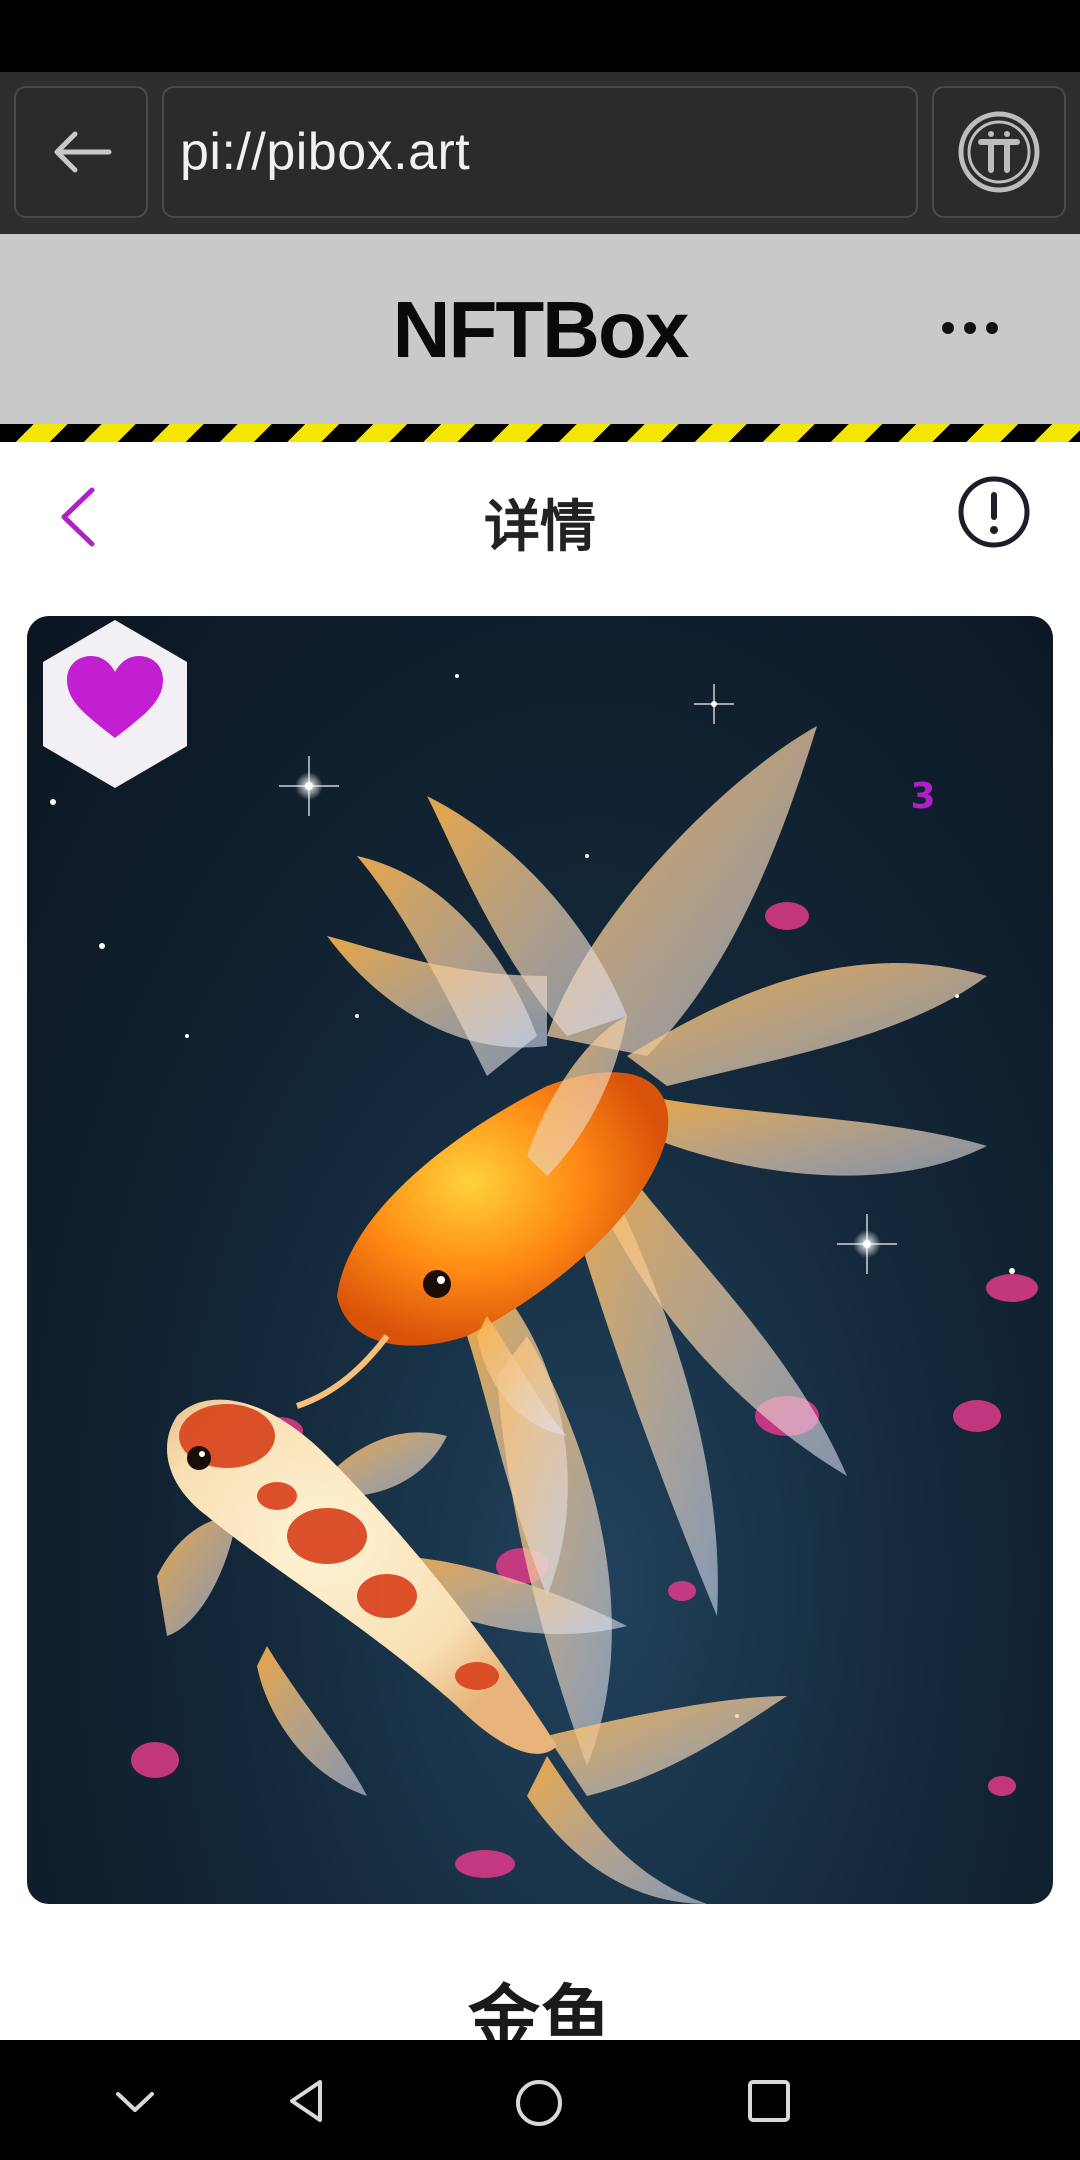  I want to click on page-nav: 详情, so click(540, 517).